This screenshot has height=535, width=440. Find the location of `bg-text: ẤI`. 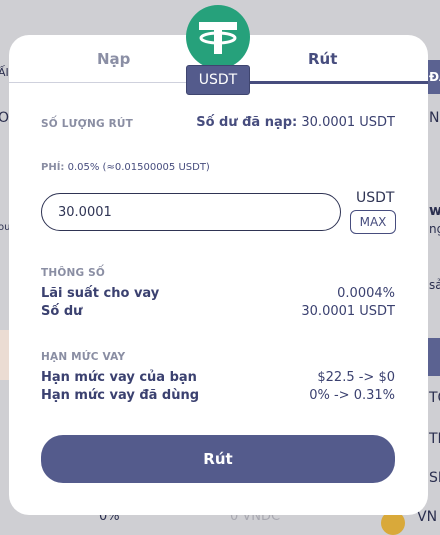

bg-text: ẤI is located at coordinates (4, 72).